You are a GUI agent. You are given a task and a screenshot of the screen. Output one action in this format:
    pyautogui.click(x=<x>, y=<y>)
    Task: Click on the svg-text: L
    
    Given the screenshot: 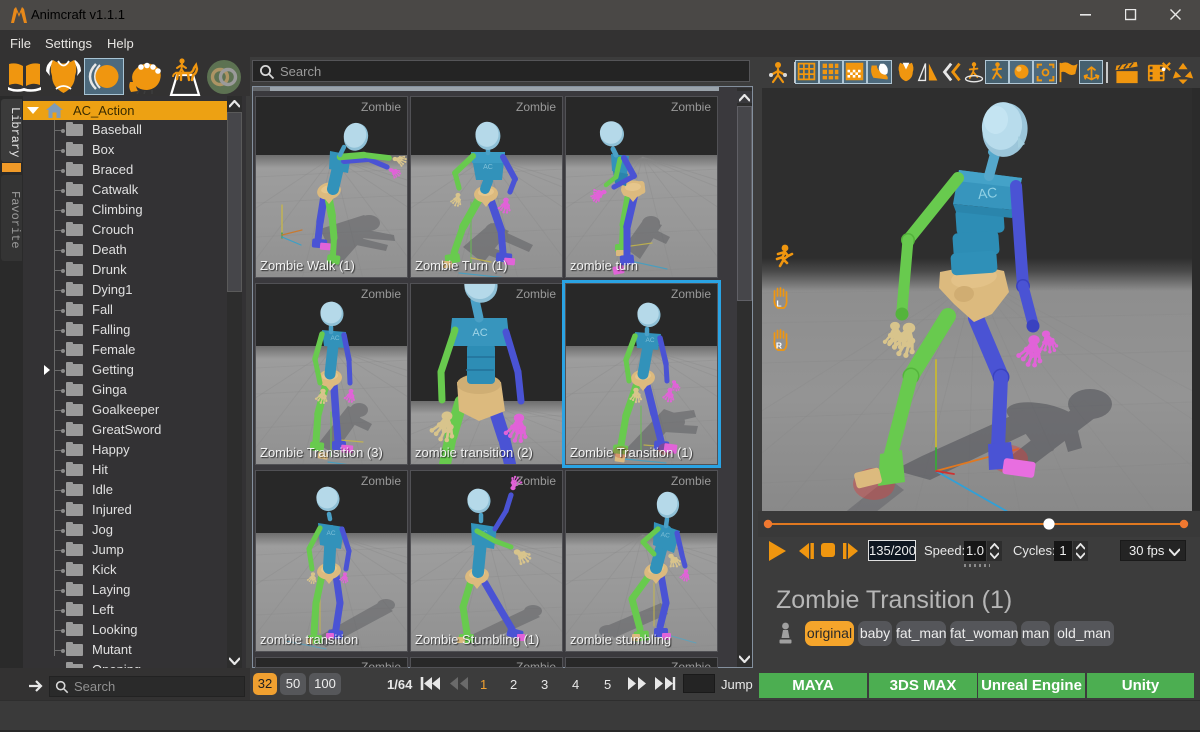 What is the action you would take?
    pyautogui.click(x=778, y=304)
    